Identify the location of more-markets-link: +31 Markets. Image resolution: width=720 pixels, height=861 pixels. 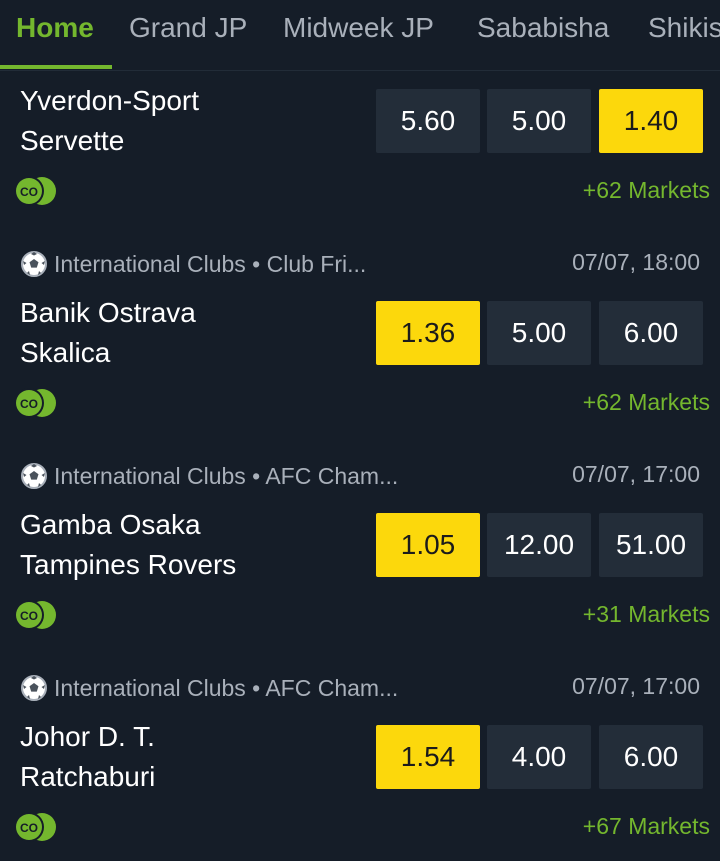
(646, 614).